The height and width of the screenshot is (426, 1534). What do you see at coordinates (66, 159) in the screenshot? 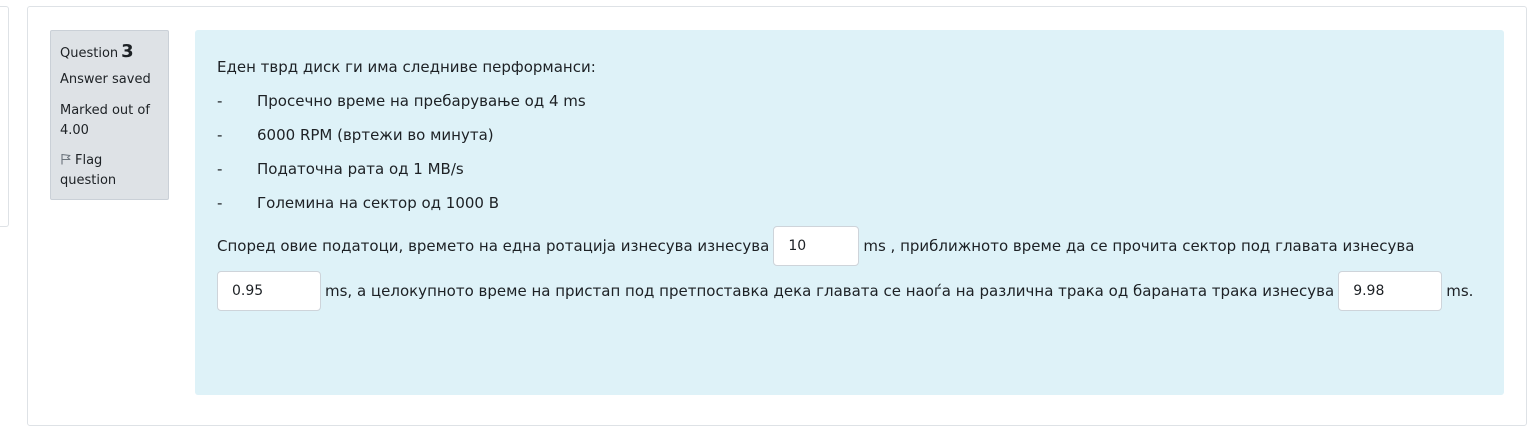
I see `flag-icon` at bounding box center [66, 159].